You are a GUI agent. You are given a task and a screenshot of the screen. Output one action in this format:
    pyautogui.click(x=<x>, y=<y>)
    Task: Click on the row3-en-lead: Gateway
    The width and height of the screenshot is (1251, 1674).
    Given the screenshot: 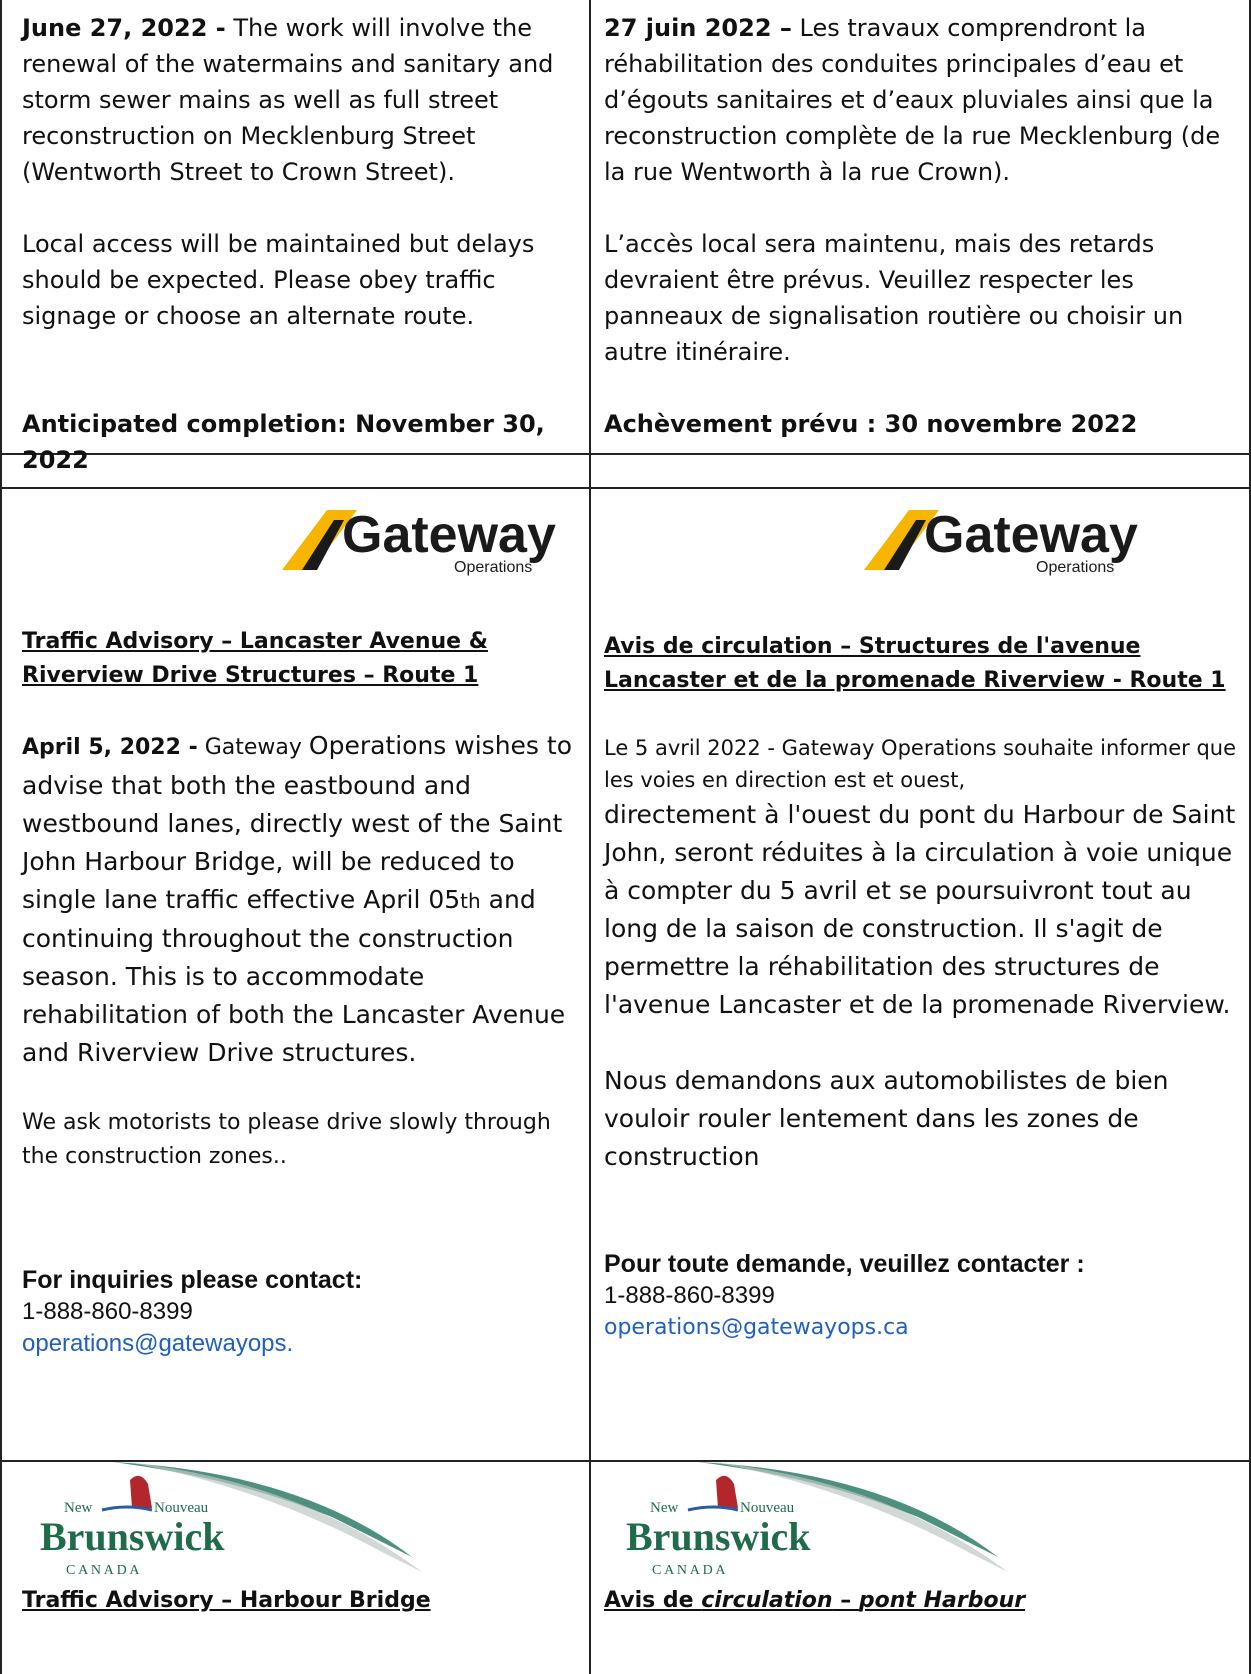 What is the action you would take?
    pyautogui.click(x=253, y=747)
    